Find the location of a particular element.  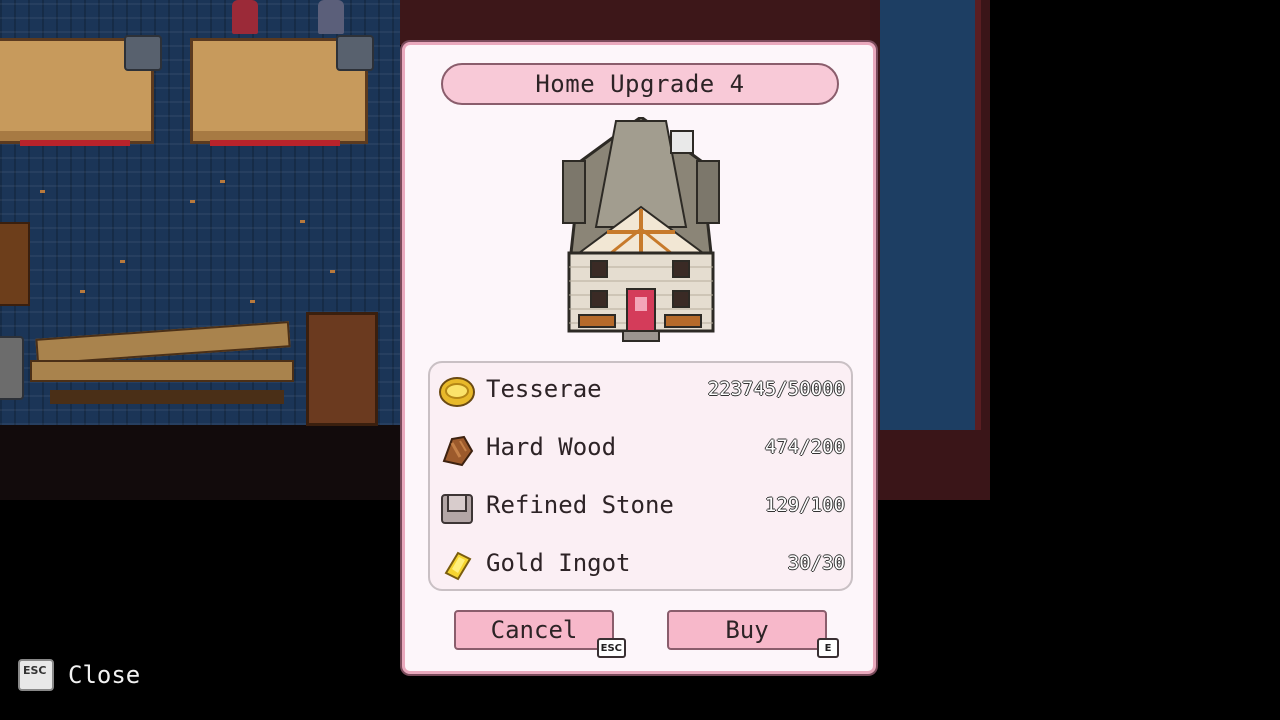

stool is located at coordinates (12, 368).